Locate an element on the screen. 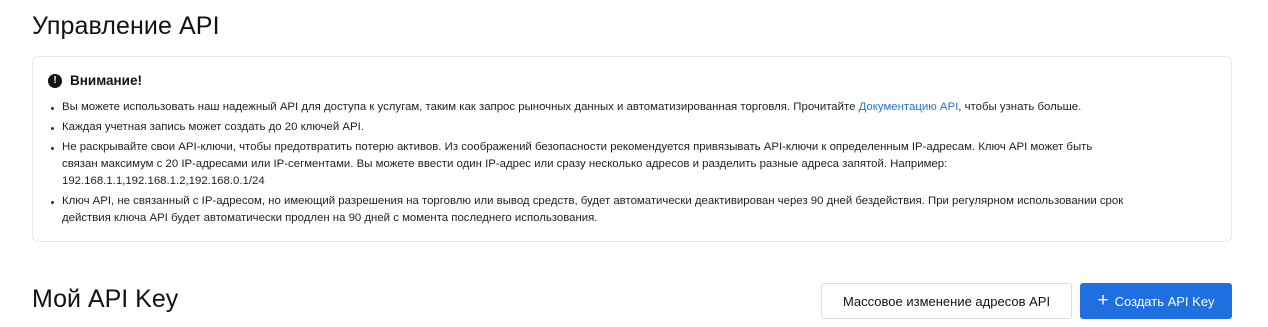  create-api-key-label: Создать API Key is located at coordinates (1164, 301).